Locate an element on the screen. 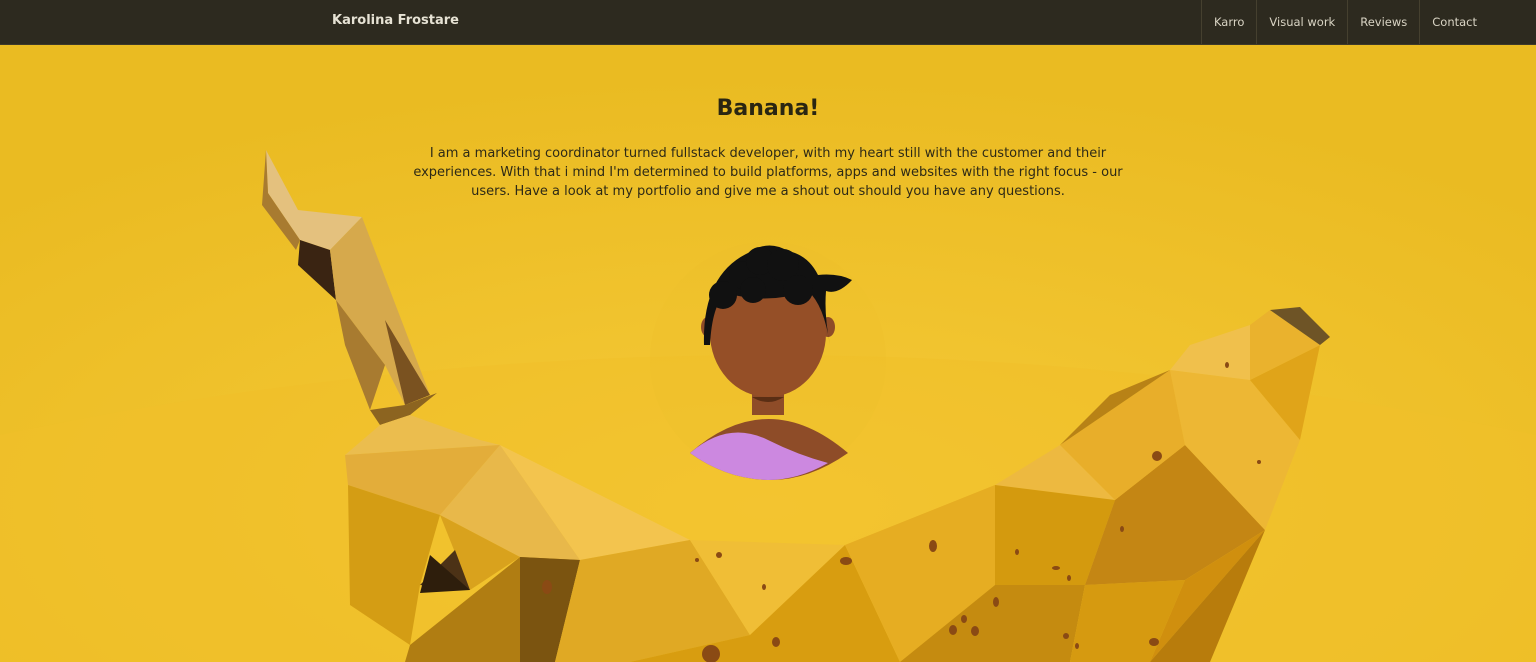 Image resolution: width=1536 pixels, height=662 pixels. page-title: Banana! is located at coordinates (768, 108).